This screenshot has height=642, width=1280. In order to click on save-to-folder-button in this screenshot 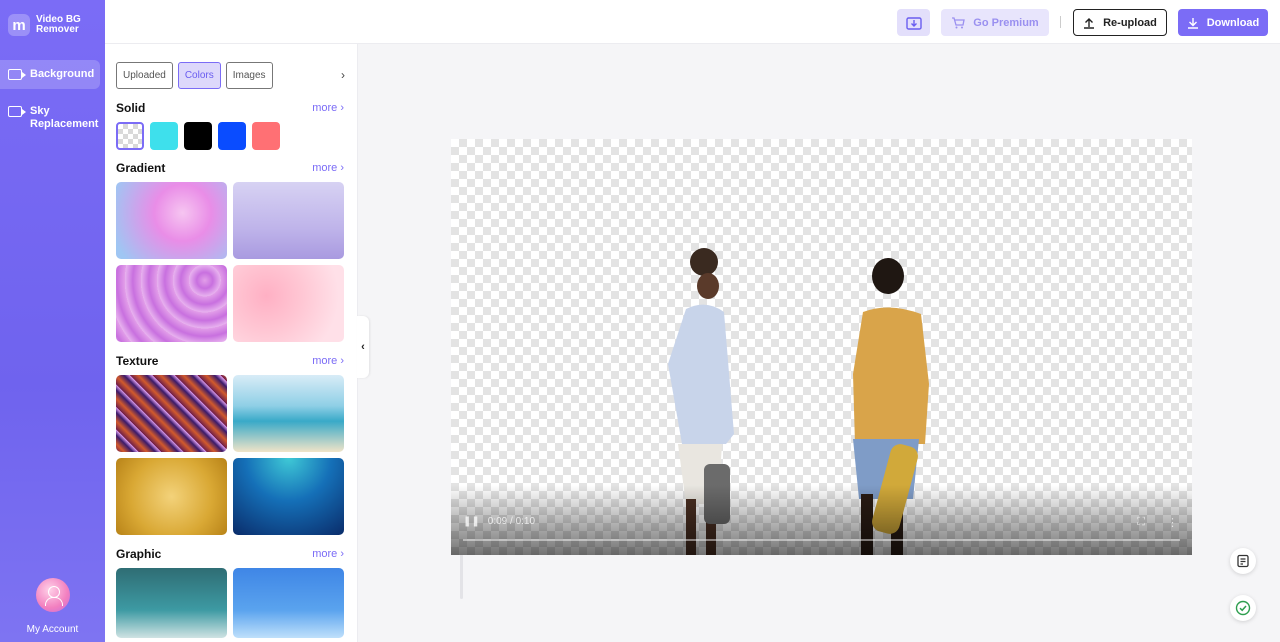, I will do `click(913, 22)`.